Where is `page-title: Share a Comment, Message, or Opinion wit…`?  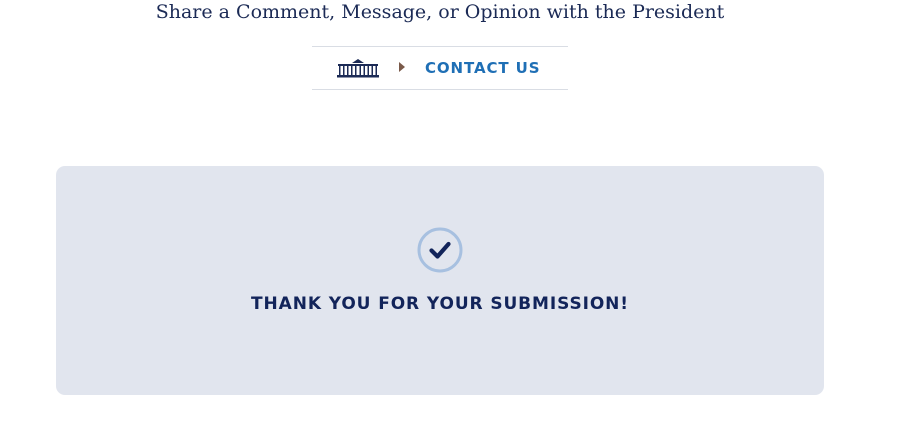
page-title: Share a Comment, Message, or Opinion wit… is located at coordinates (440, 12).